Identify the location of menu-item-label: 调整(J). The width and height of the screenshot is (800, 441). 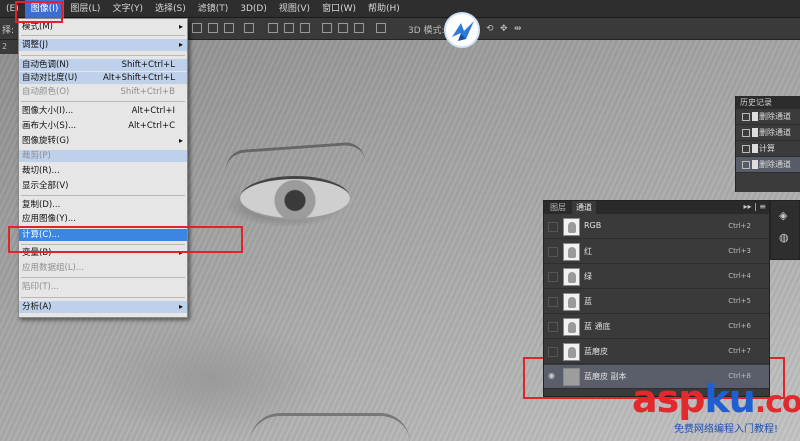
(35, 45).